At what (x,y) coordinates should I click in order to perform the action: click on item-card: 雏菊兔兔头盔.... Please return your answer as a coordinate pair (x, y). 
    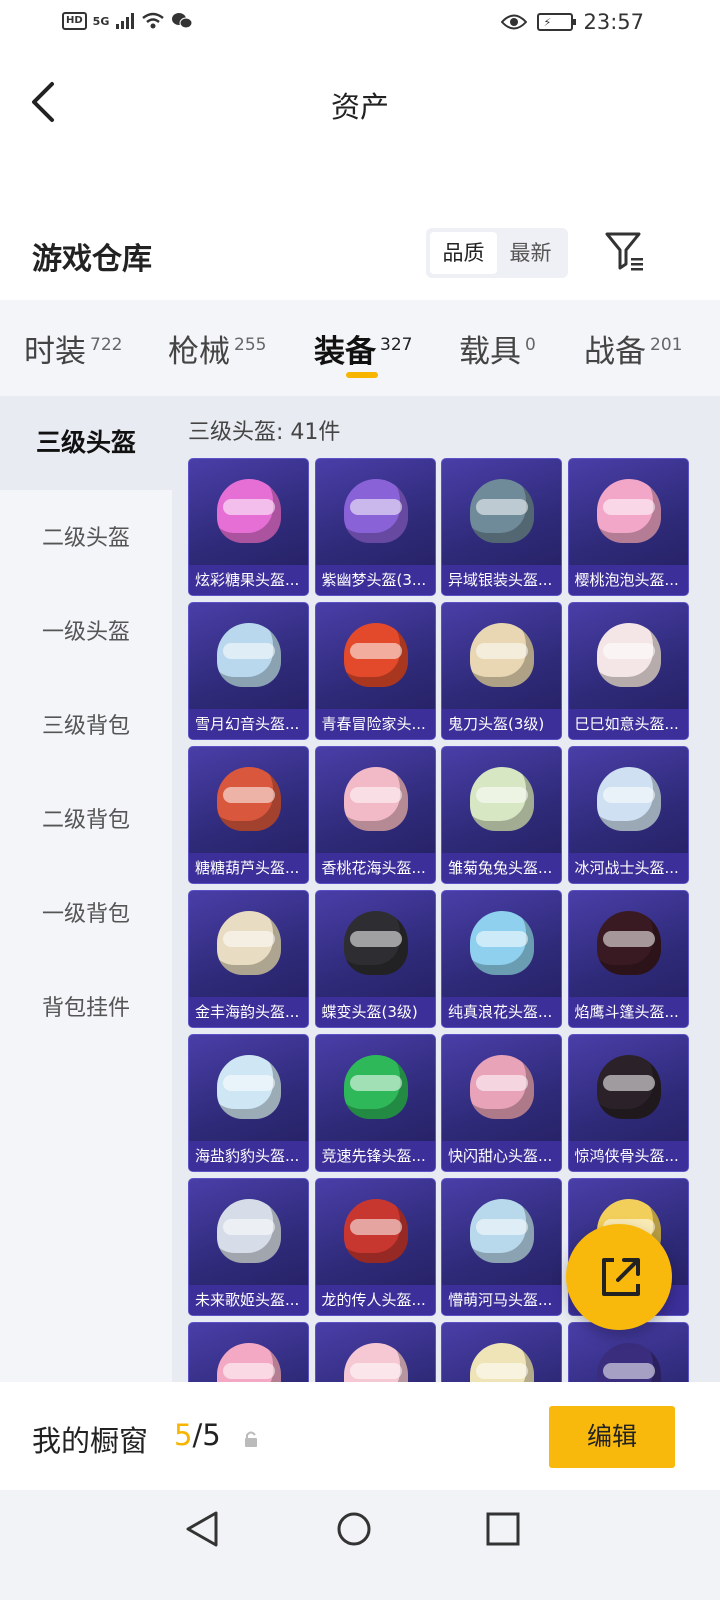
    Looking at the image, I should click on (501, 815).